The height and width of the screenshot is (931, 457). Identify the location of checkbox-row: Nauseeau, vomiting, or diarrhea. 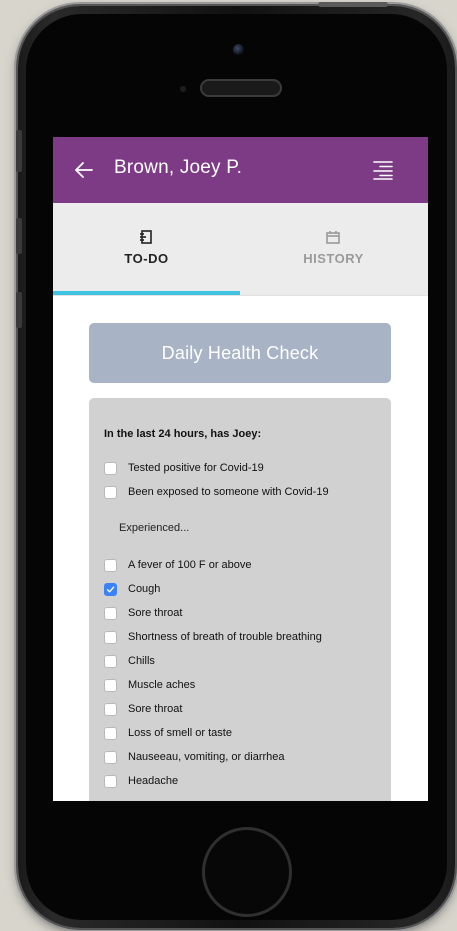
(194, 757).